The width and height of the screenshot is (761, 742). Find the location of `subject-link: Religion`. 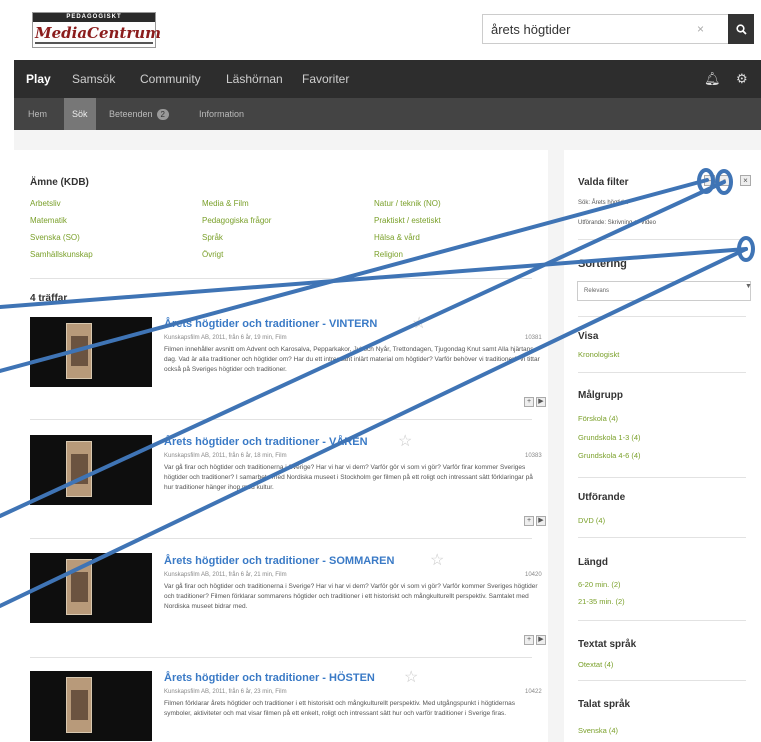

subject-link: Religion is located at coordinates (388, 254).